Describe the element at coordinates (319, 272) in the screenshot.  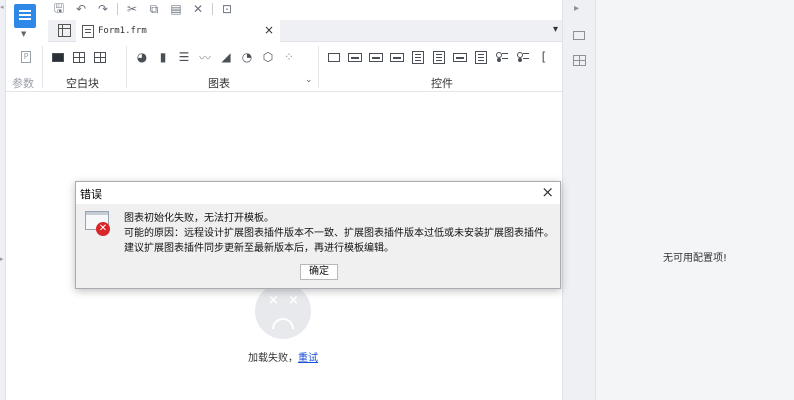
I see `ok-button: 确定` at that location.